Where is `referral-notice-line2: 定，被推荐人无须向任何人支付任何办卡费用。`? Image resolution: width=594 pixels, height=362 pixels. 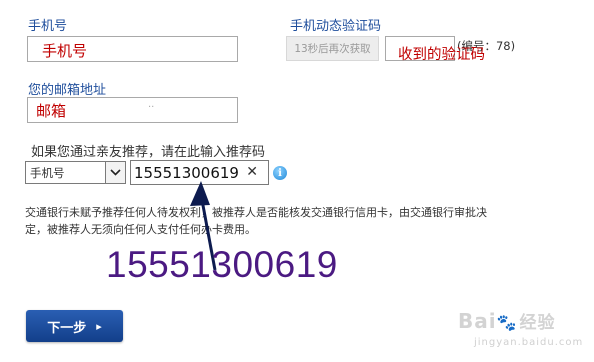 referral-notice-line2: 定，被推荐人无须向任何人支付任何办卡费用。 is located at coordinates (140, 229).